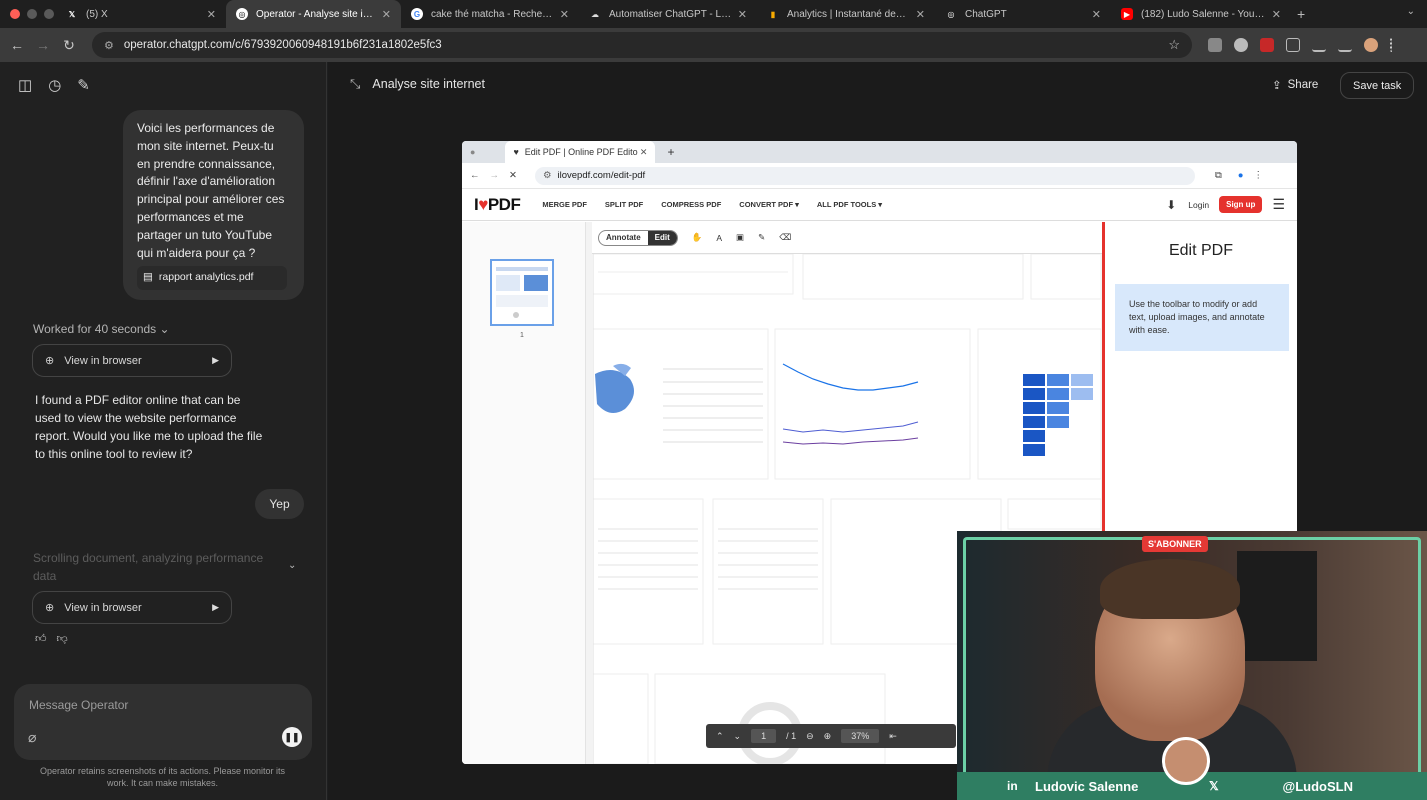  I want to click on subscribe-badge: S'ABONNER, so click(1175, 544).